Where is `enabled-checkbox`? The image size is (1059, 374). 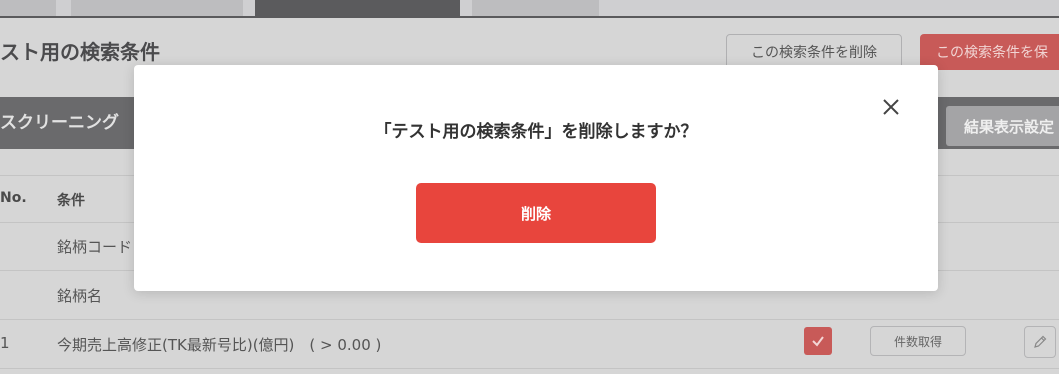
enabled-checkbox is located at coordinates (818, 341).